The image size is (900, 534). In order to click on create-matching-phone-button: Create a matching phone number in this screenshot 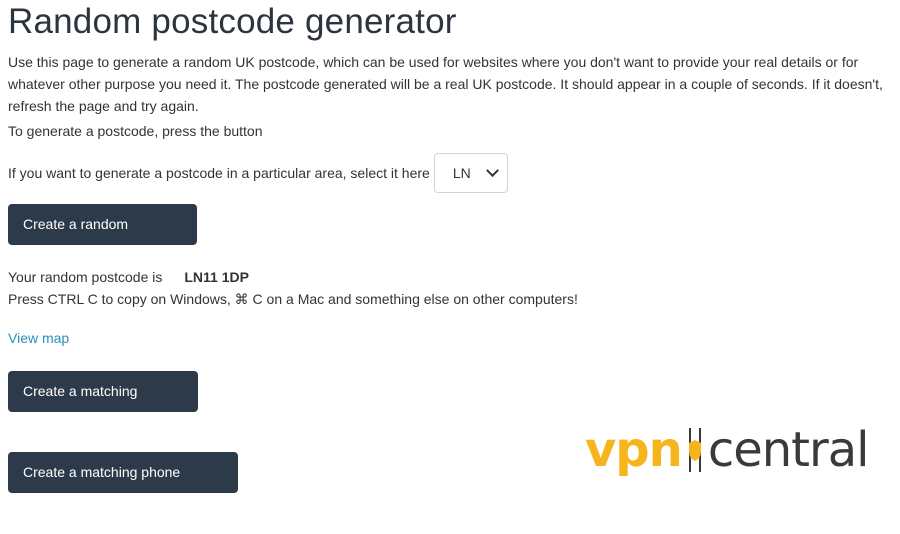, I will do `click(123, 486)`.